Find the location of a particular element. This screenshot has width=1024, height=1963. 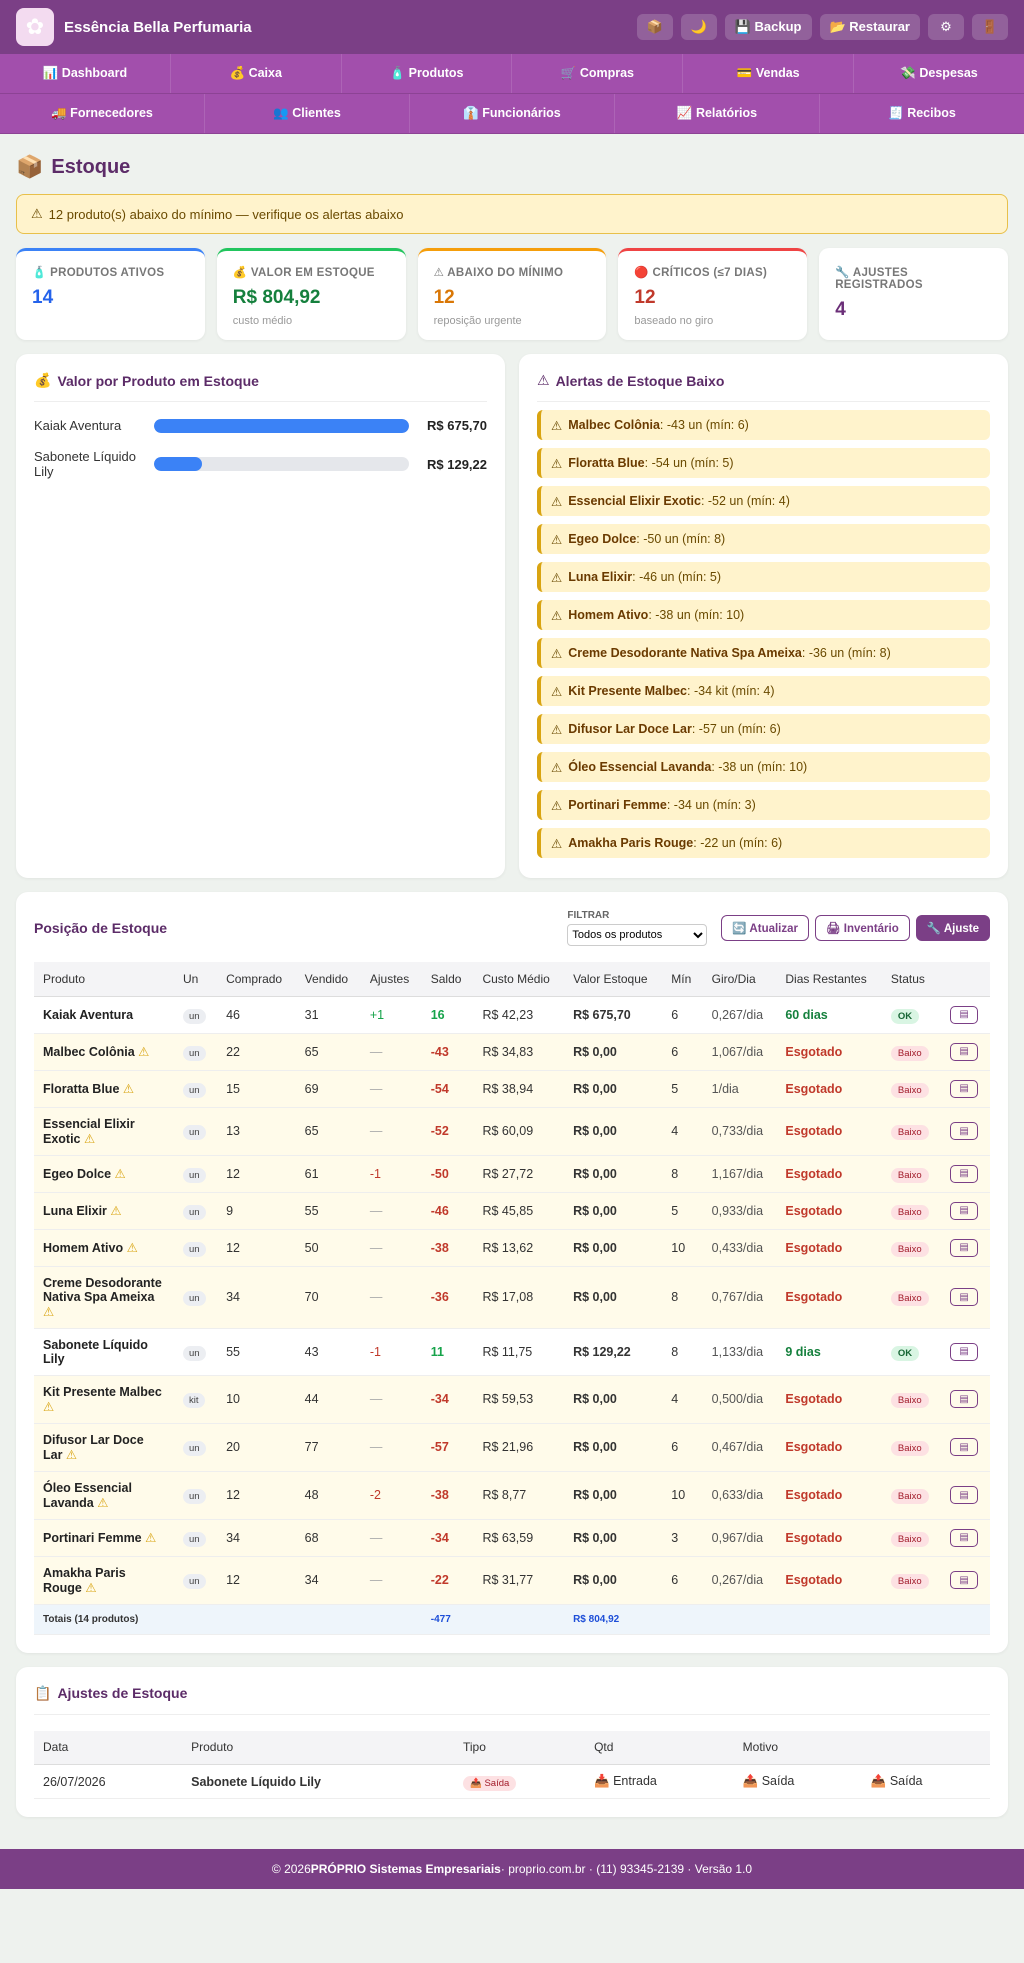

filter-select: Todos os produtos is located at coordinates (637, 935).